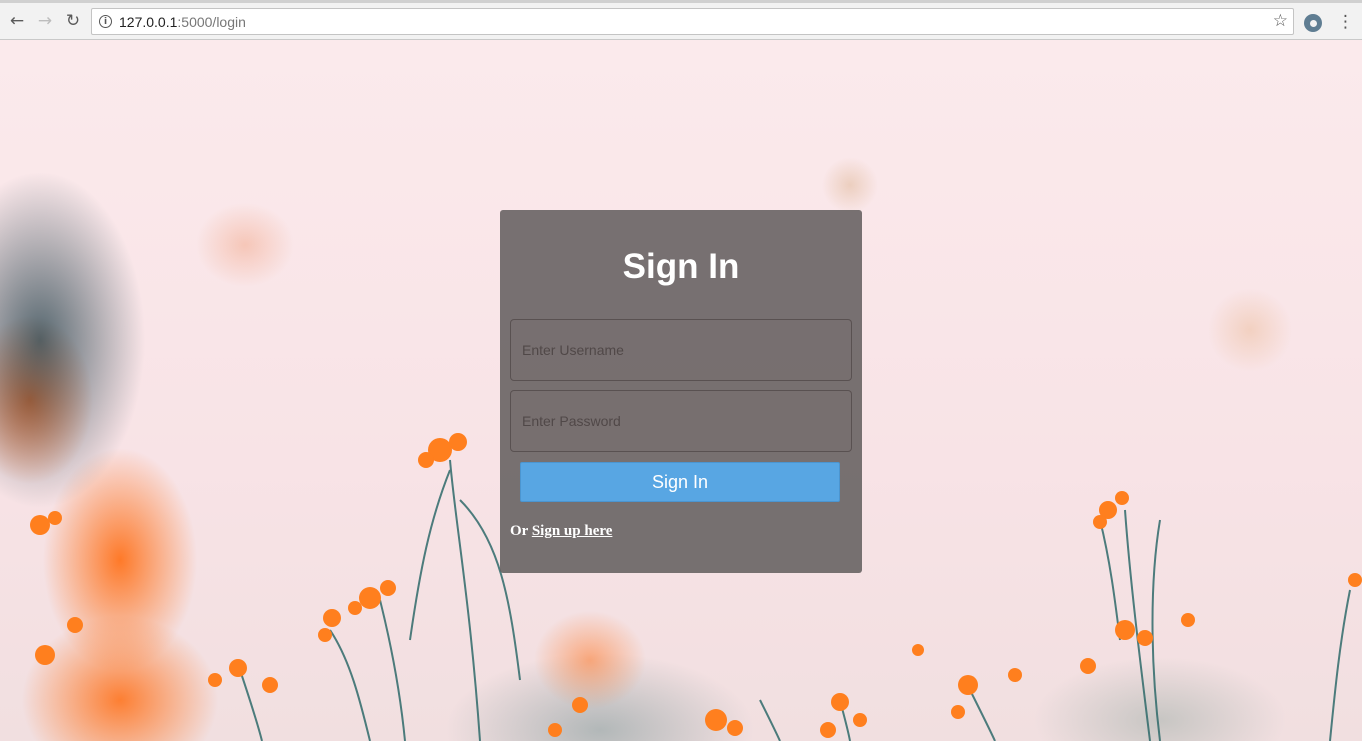 This screenshot has height=741, width=1362. Describe the element at coordinates (681, 350) in the screenshot. I see `username-field` at that location.